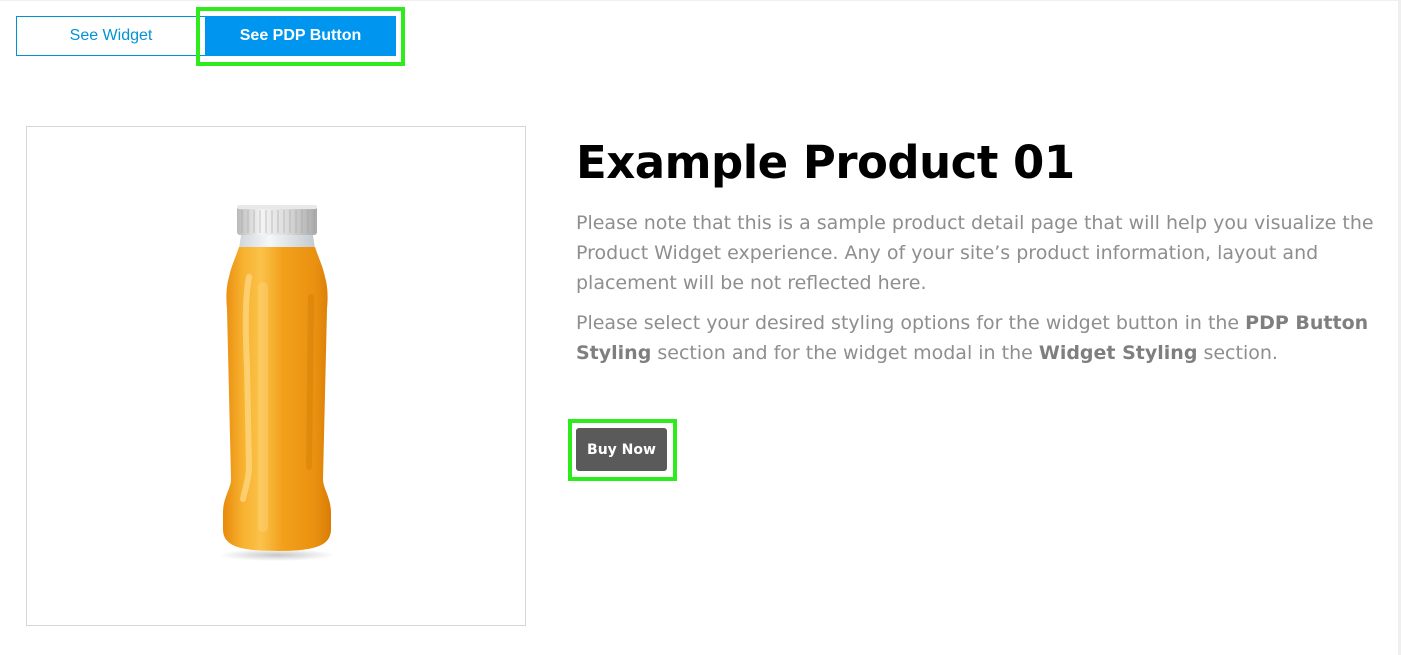 Image resolution: width=1401 pixels, height=655 pixels. I want to click on instructions-text-2: section and for the widget modal in the, so click(845, 353).